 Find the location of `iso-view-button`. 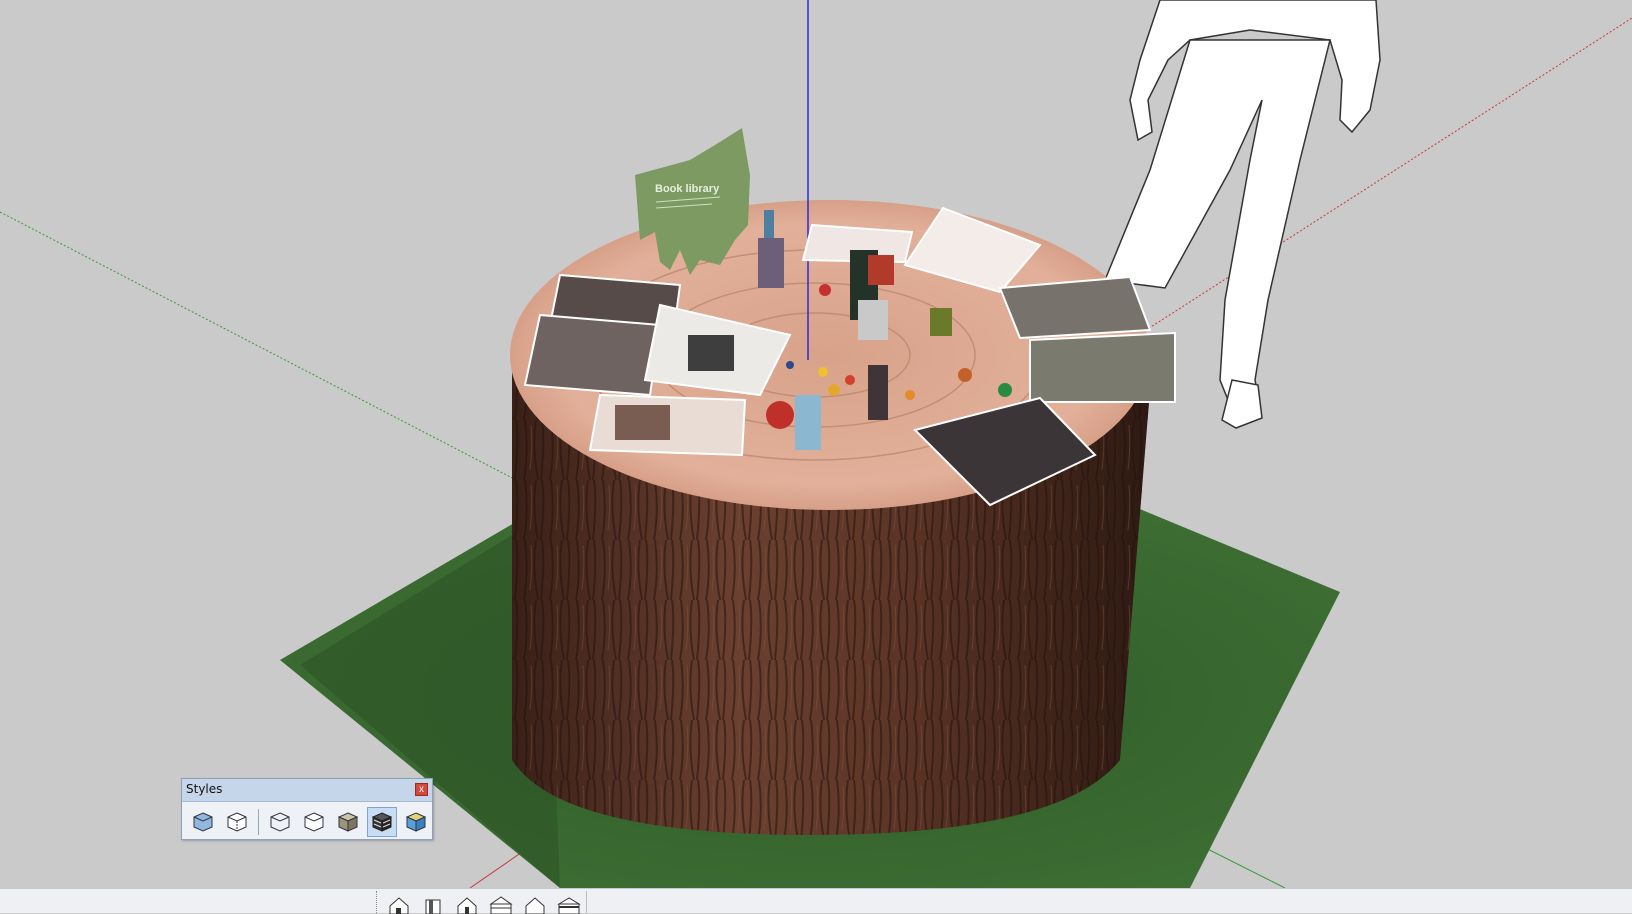

iso-view-button is located at coordinates (399, 903).